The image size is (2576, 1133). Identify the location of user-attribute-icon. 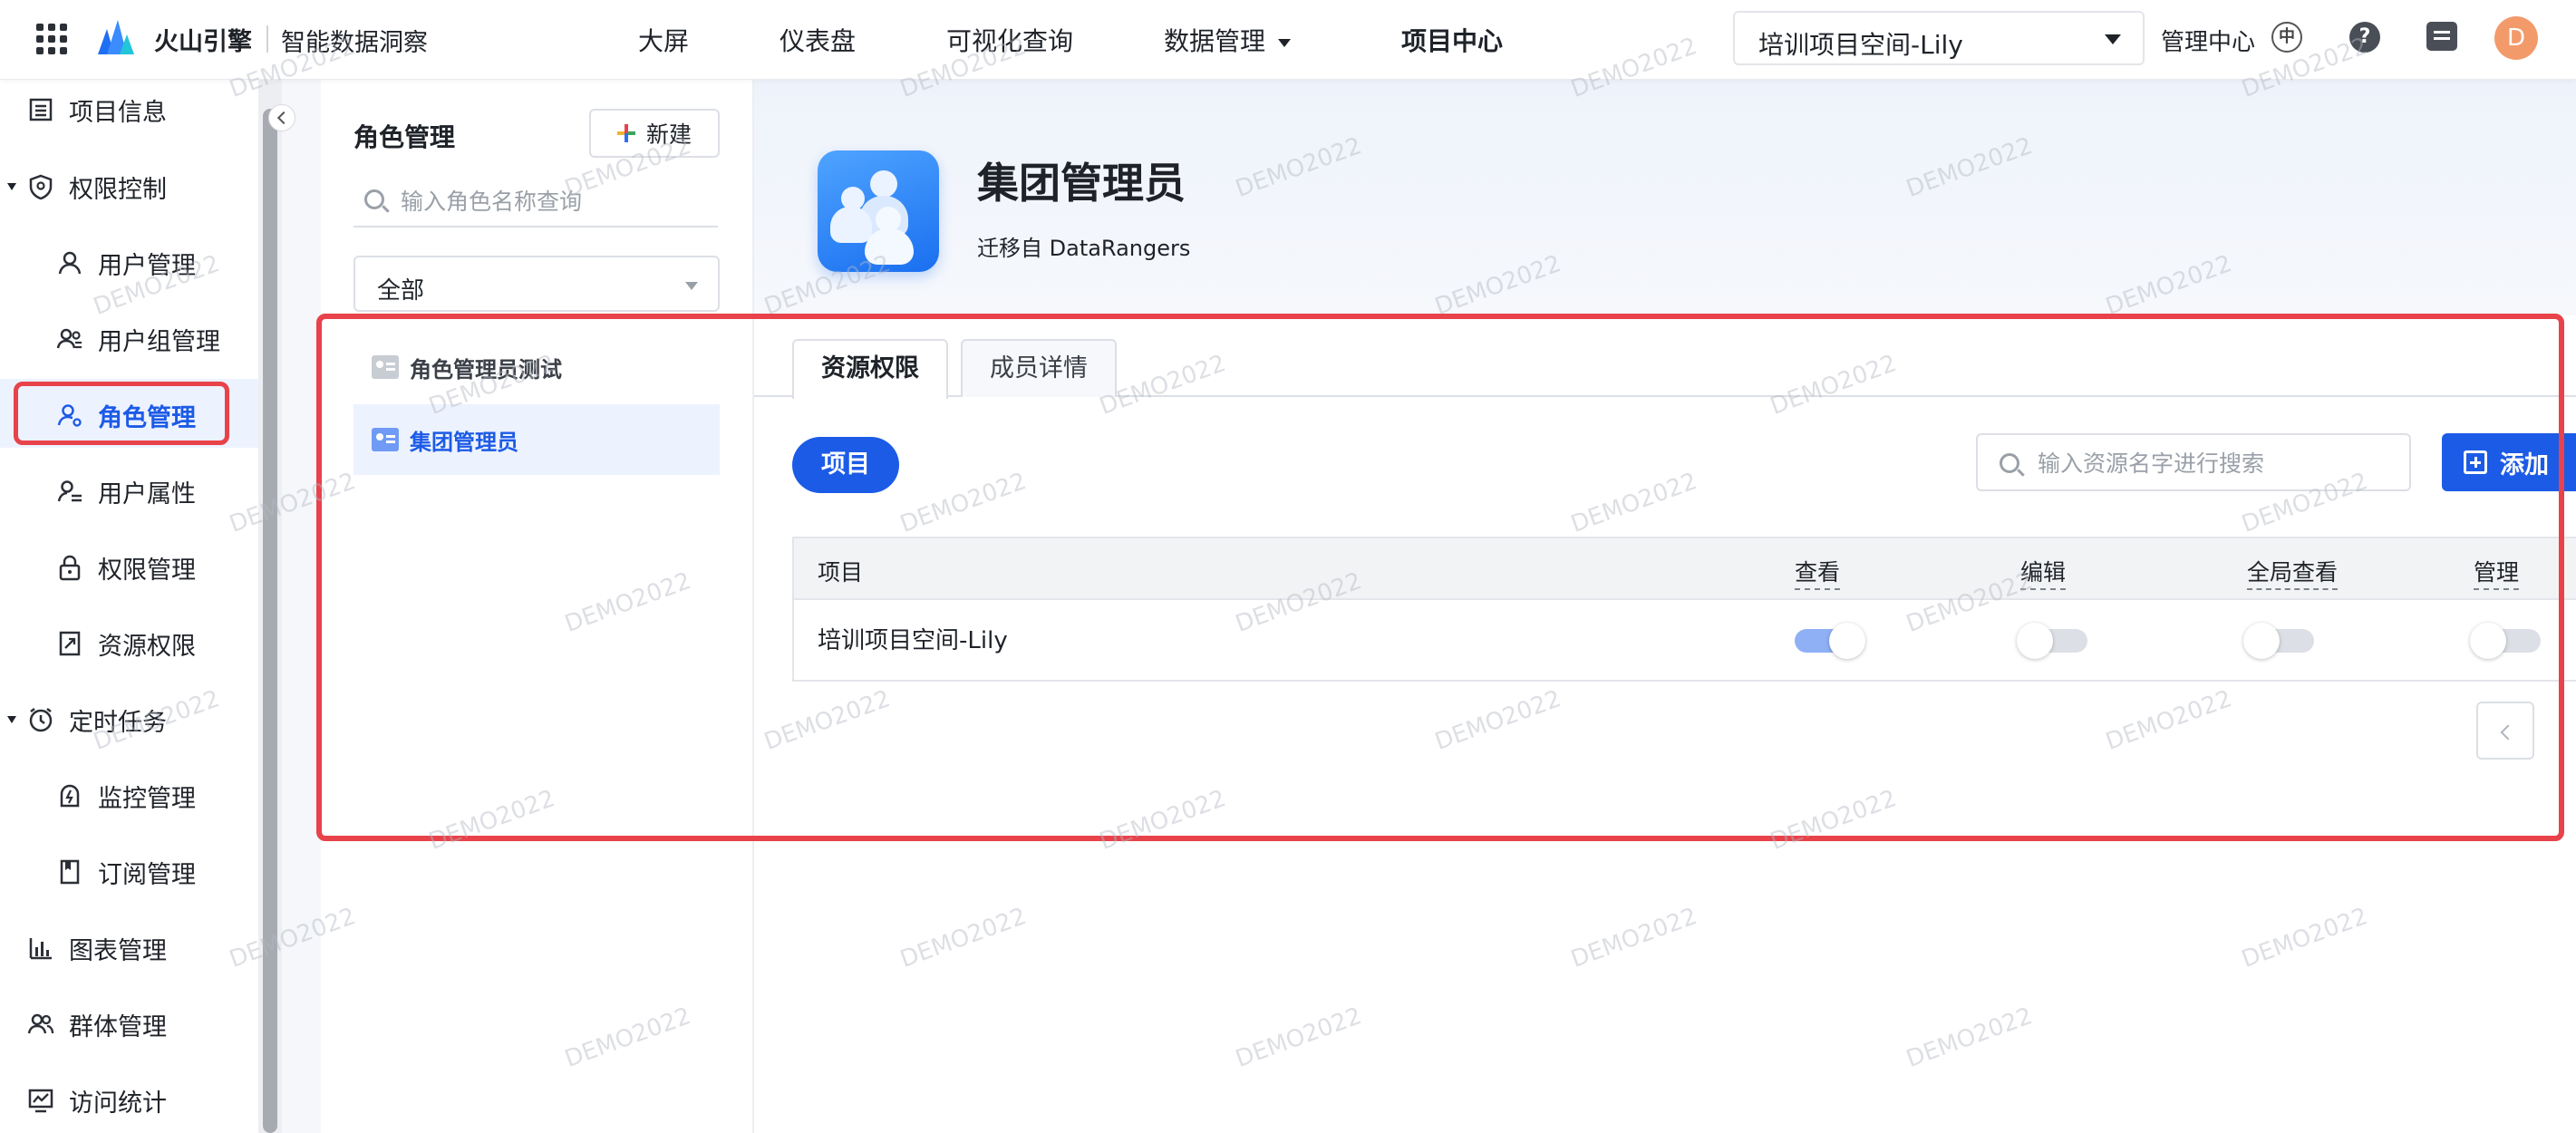
(69, 491).